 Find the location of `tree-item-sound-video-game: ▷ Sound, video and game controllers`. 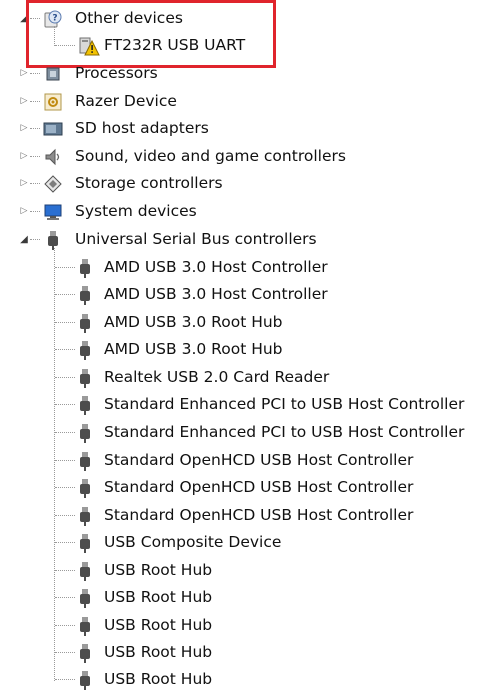

tree-item-sound-video-game: ▷ Sound, video and game controllers is located at coordinates (240, 156).